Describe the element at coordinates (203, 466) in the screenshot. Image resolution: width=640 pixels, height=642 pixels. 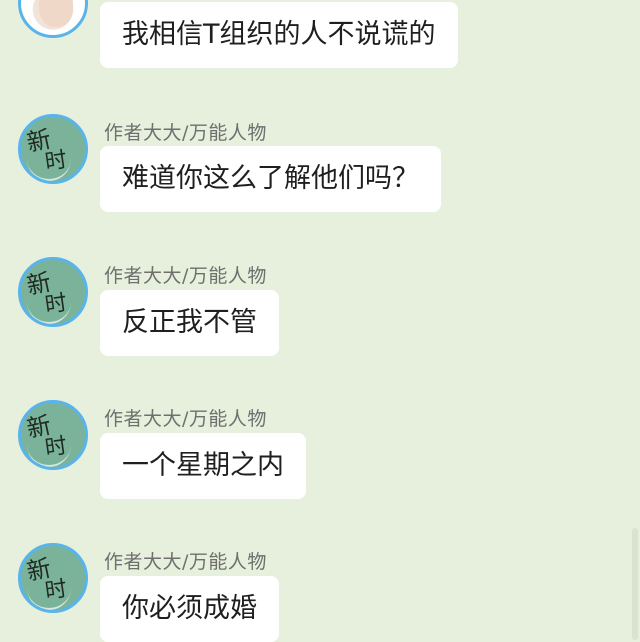
I see `message-bubble: 一个星期之内` at that location.